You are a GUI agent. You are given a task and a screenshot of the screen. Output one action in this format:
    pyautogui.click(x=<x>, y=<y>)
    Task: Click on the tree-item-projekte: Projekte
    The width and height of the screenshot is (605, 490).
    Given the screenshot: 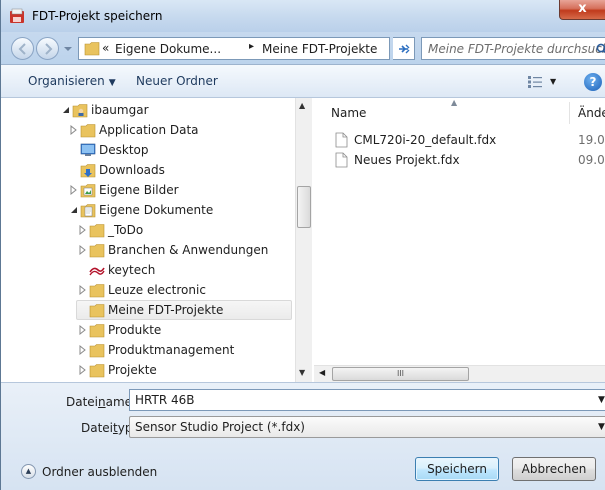 What is the action you would take?
    pyautogui.click(x=182, y=370)
    